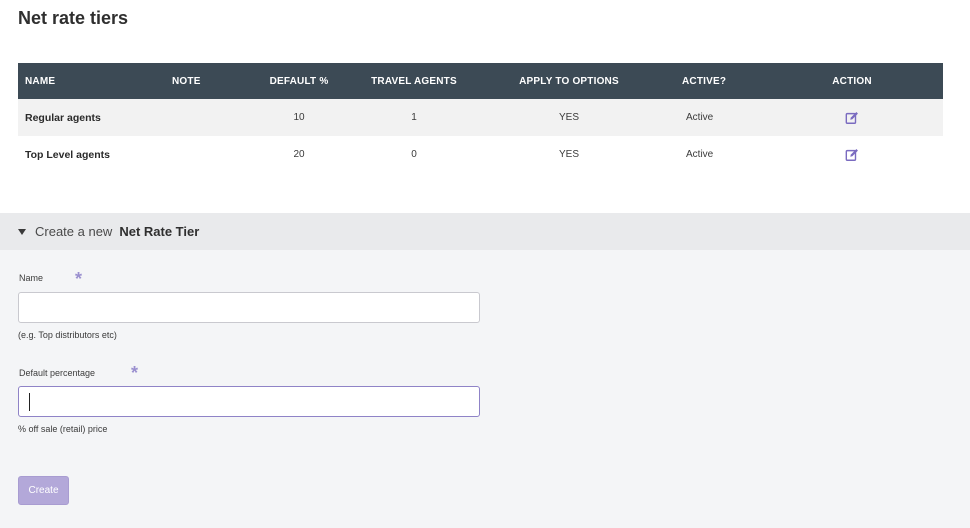 The width and height of the screenshot is (970, 528). I want to click on create-button: Create, so click(43, 490).